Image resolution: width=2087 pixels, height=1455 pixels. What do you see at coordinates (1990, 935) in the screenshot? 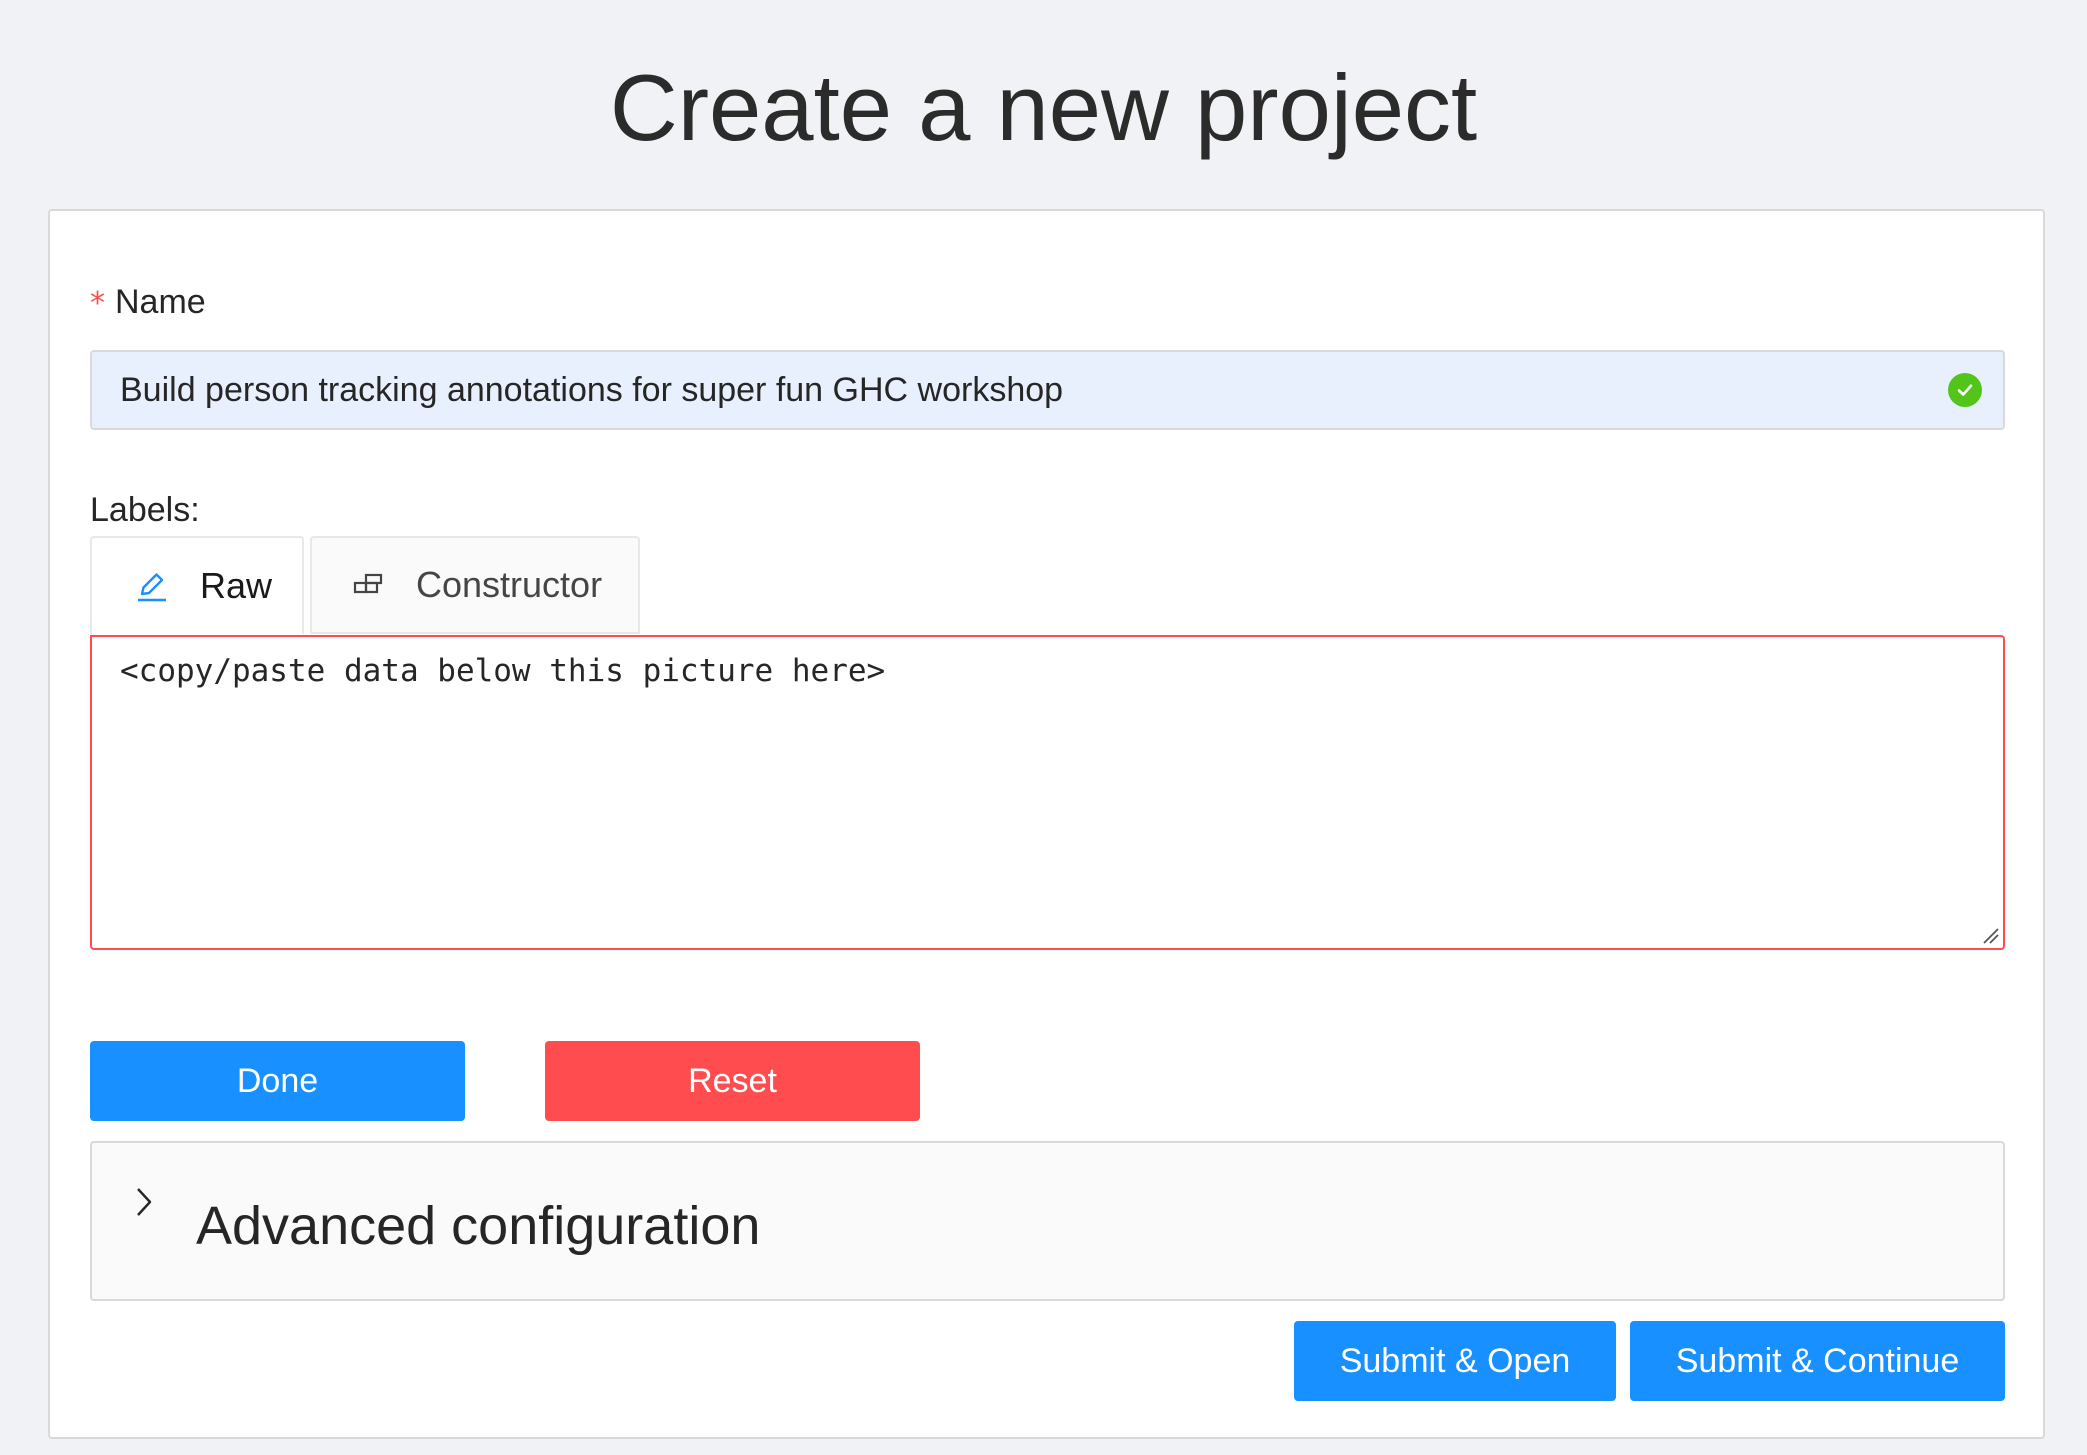
I see `resize-handle-icon` at bounding box center [1990, 935].